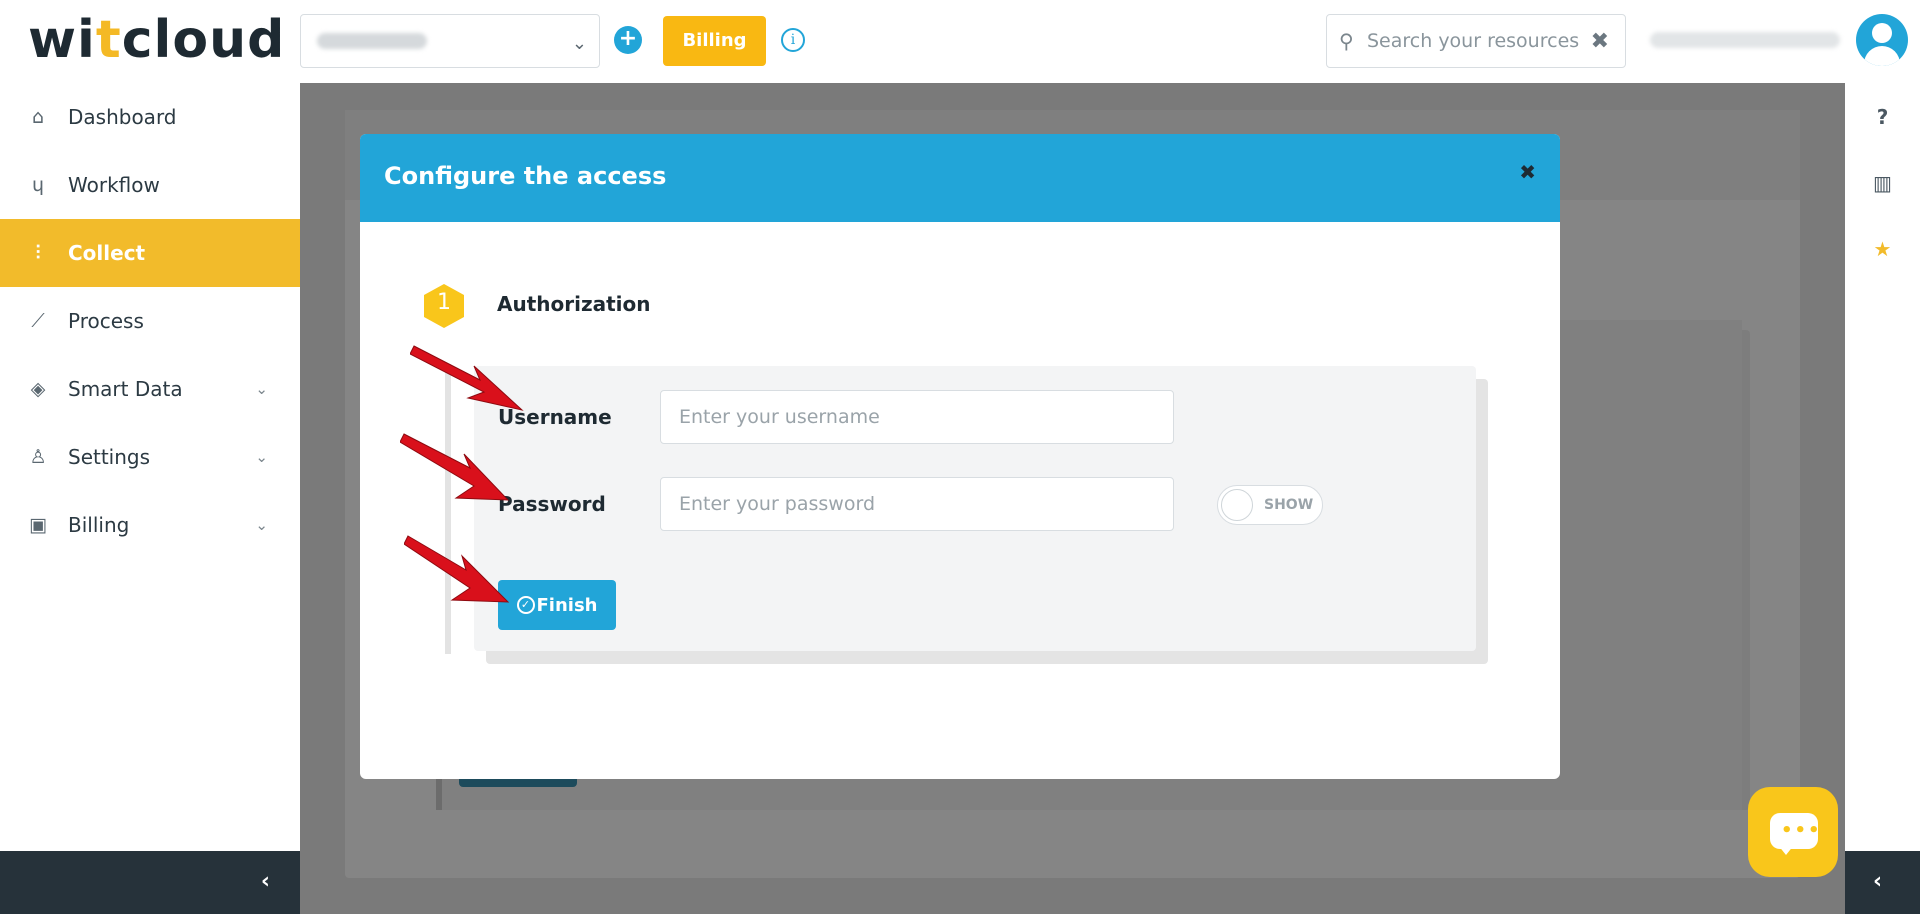 This screenshot has height=914, width=1920. Describe the element at coordinates (1882, 40) in the screenshot. I see `avatar` at that location.